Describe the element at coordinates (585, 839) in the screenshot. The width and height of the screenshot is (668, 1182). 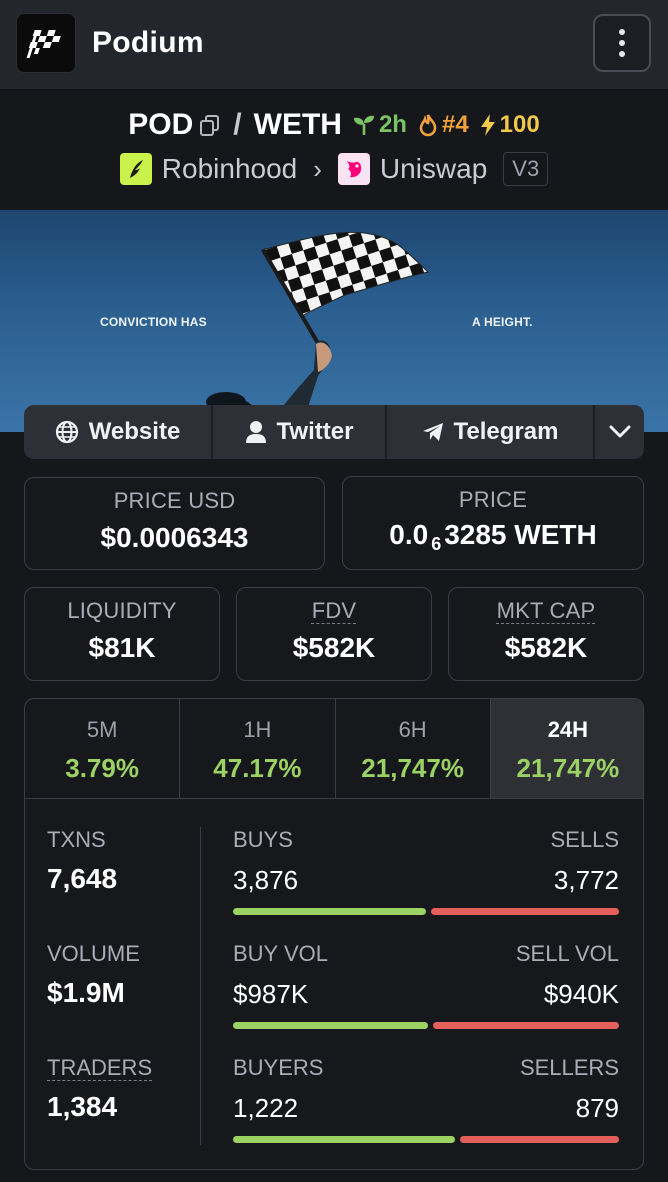
I see `sells-label: SELLS` at that location.